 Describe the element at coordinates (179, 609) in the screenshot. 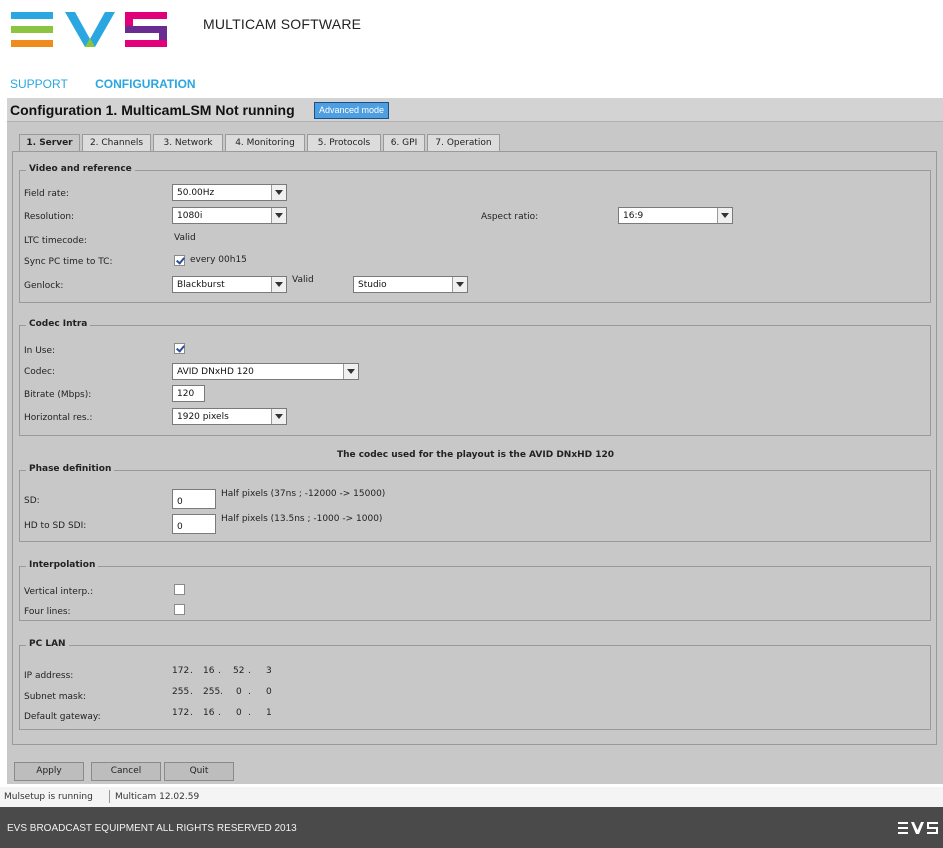

I see `four-lines-checkbox` at that location.